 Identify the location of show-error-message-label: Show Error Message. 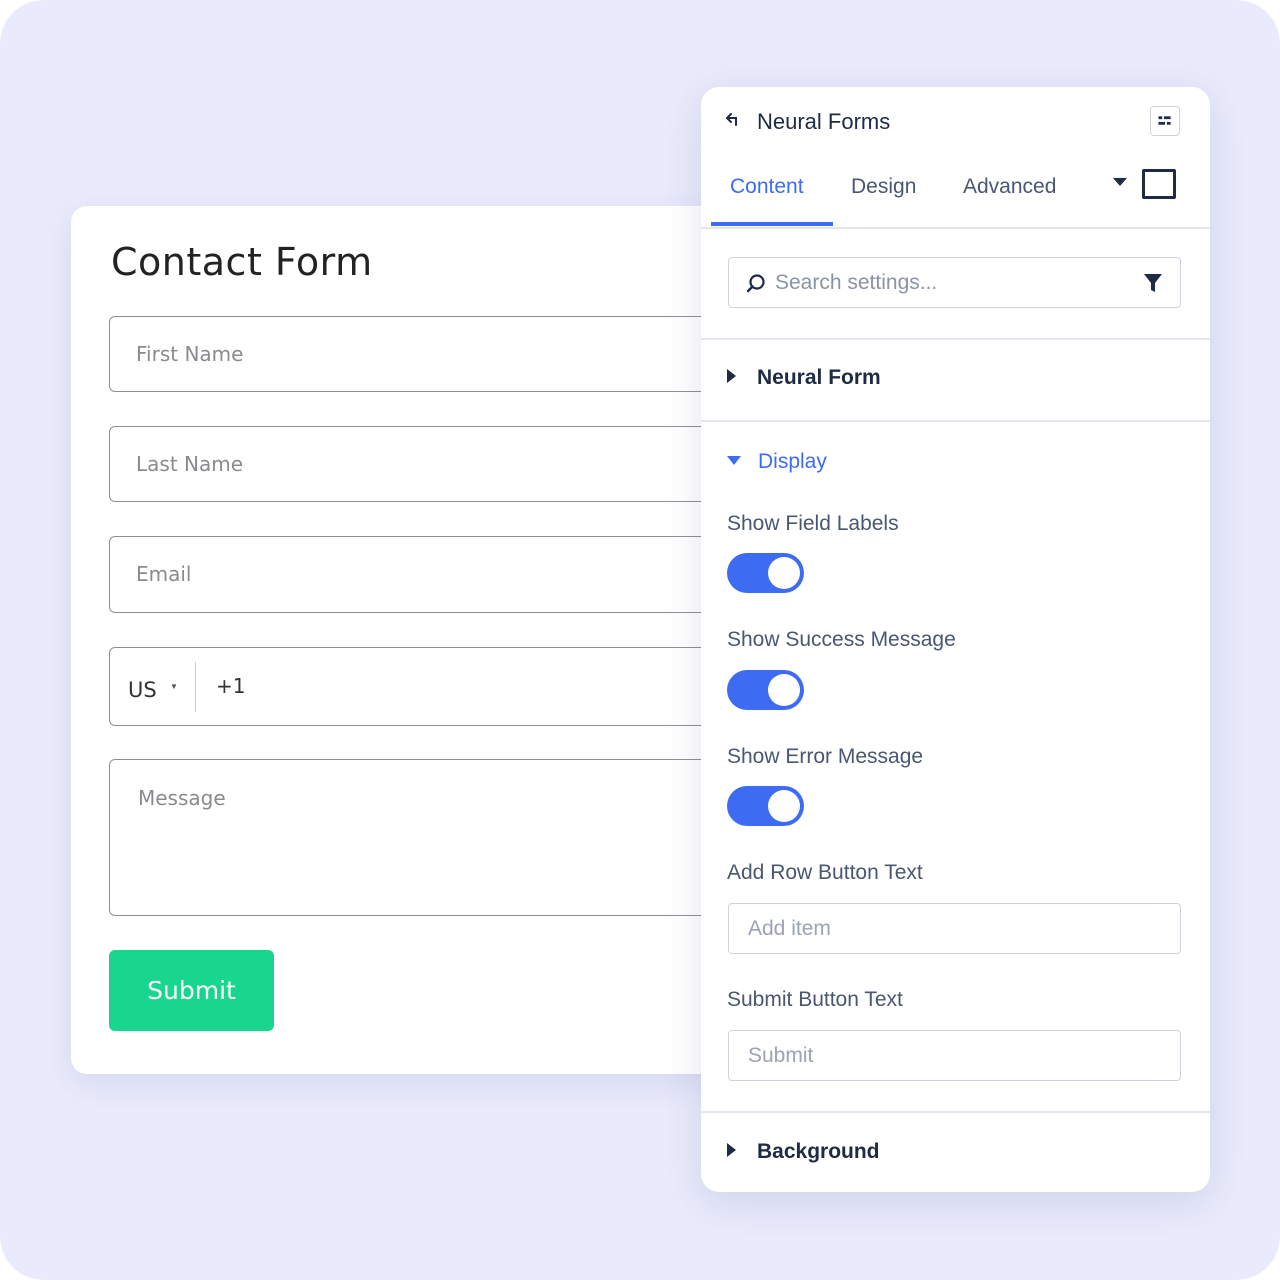
(825, 756).